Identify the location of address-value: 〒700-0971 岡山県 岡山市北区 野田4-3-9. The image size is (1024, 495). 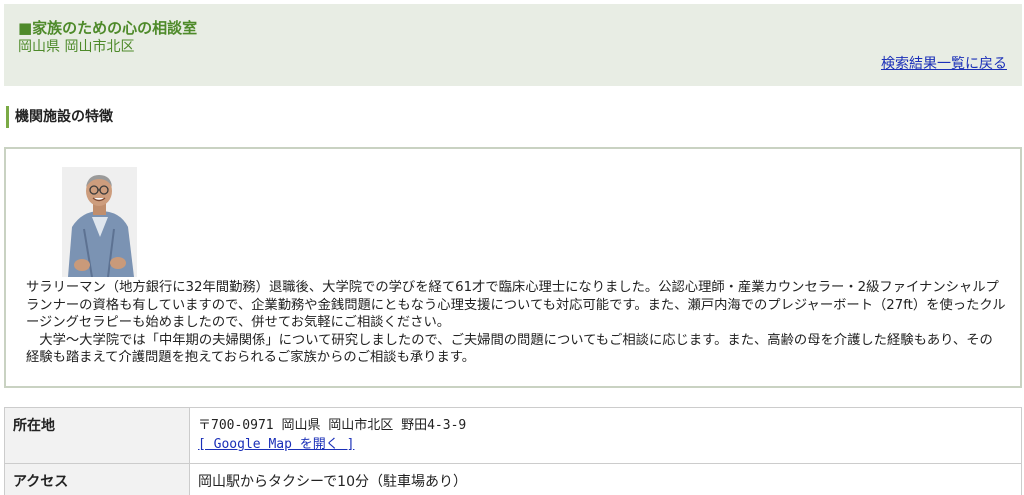
(332, 425).